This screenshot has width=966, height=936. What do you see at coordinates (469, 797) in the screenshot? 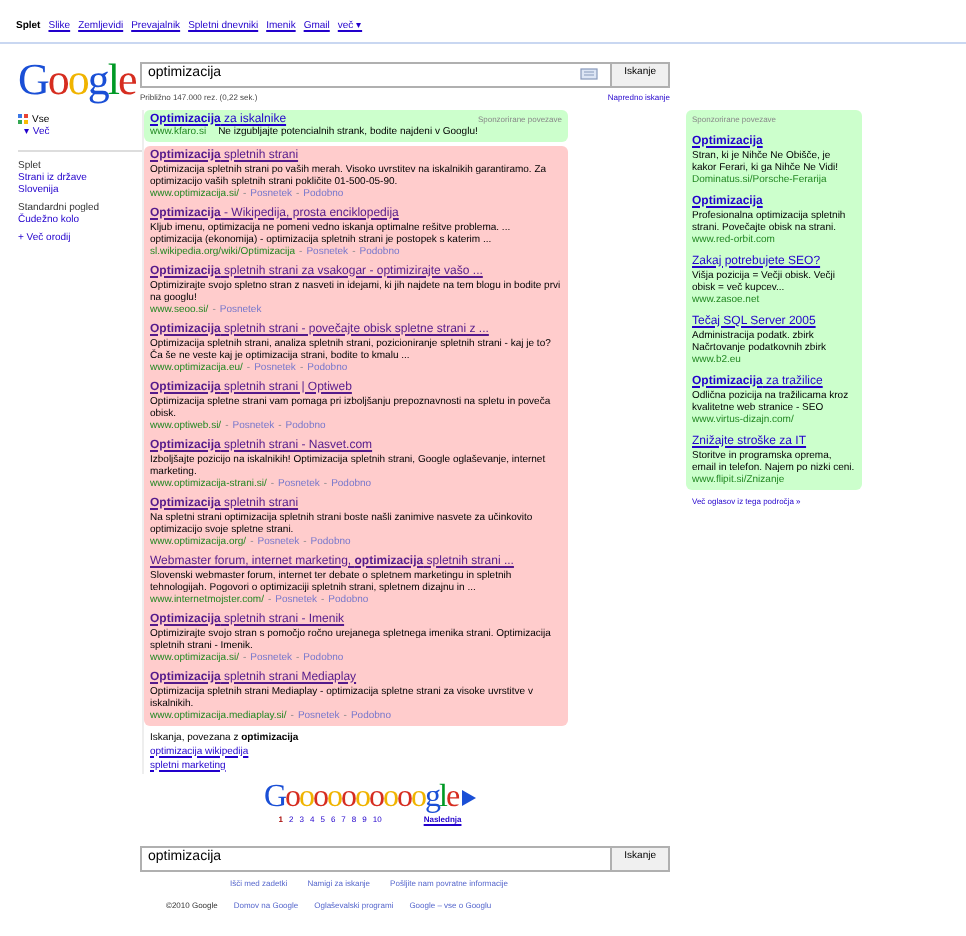
I see `next-arrow-icon` at bounding box center [469, 797].